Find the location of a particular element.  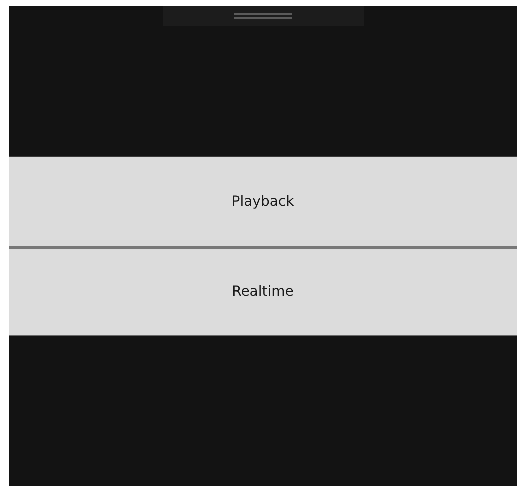

drag-handle is located at coordinates (263, 16).